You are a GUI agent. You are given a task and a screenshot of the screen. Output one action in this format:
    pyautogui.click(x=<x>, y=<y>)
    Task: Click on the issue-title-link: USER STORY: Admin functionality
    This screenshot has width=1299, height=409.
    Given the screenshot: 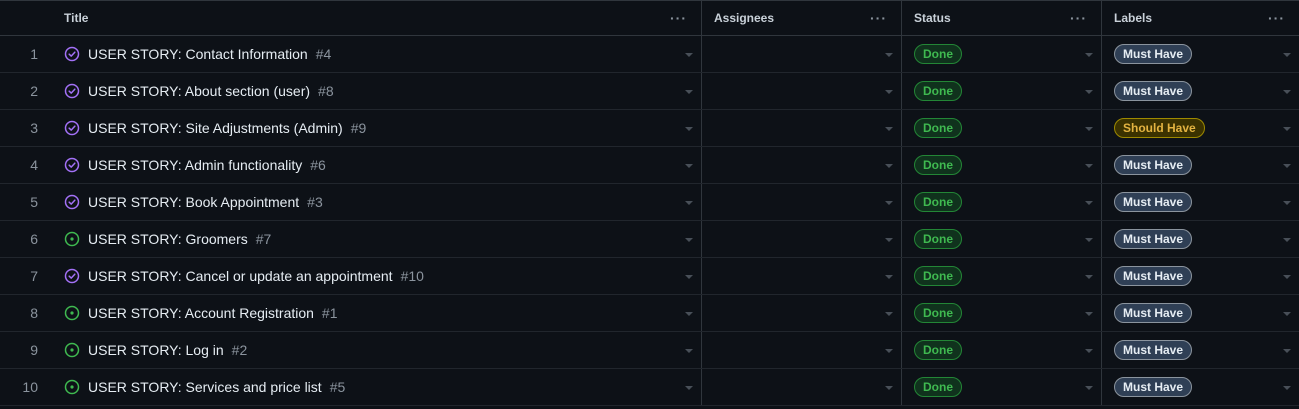 What is the action you would take?
    pyautogui.click(x=195, y=165)
    